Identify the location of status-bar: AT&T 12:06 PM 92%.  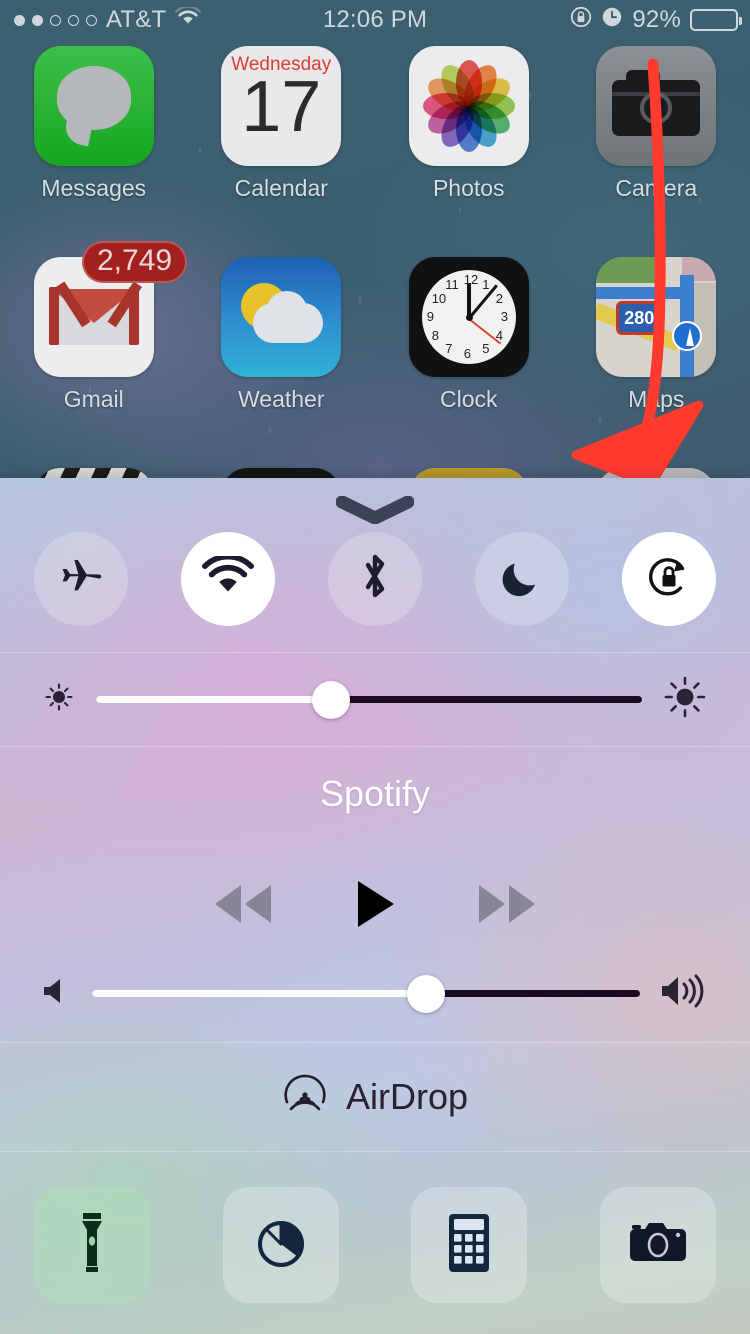
(375, 20).